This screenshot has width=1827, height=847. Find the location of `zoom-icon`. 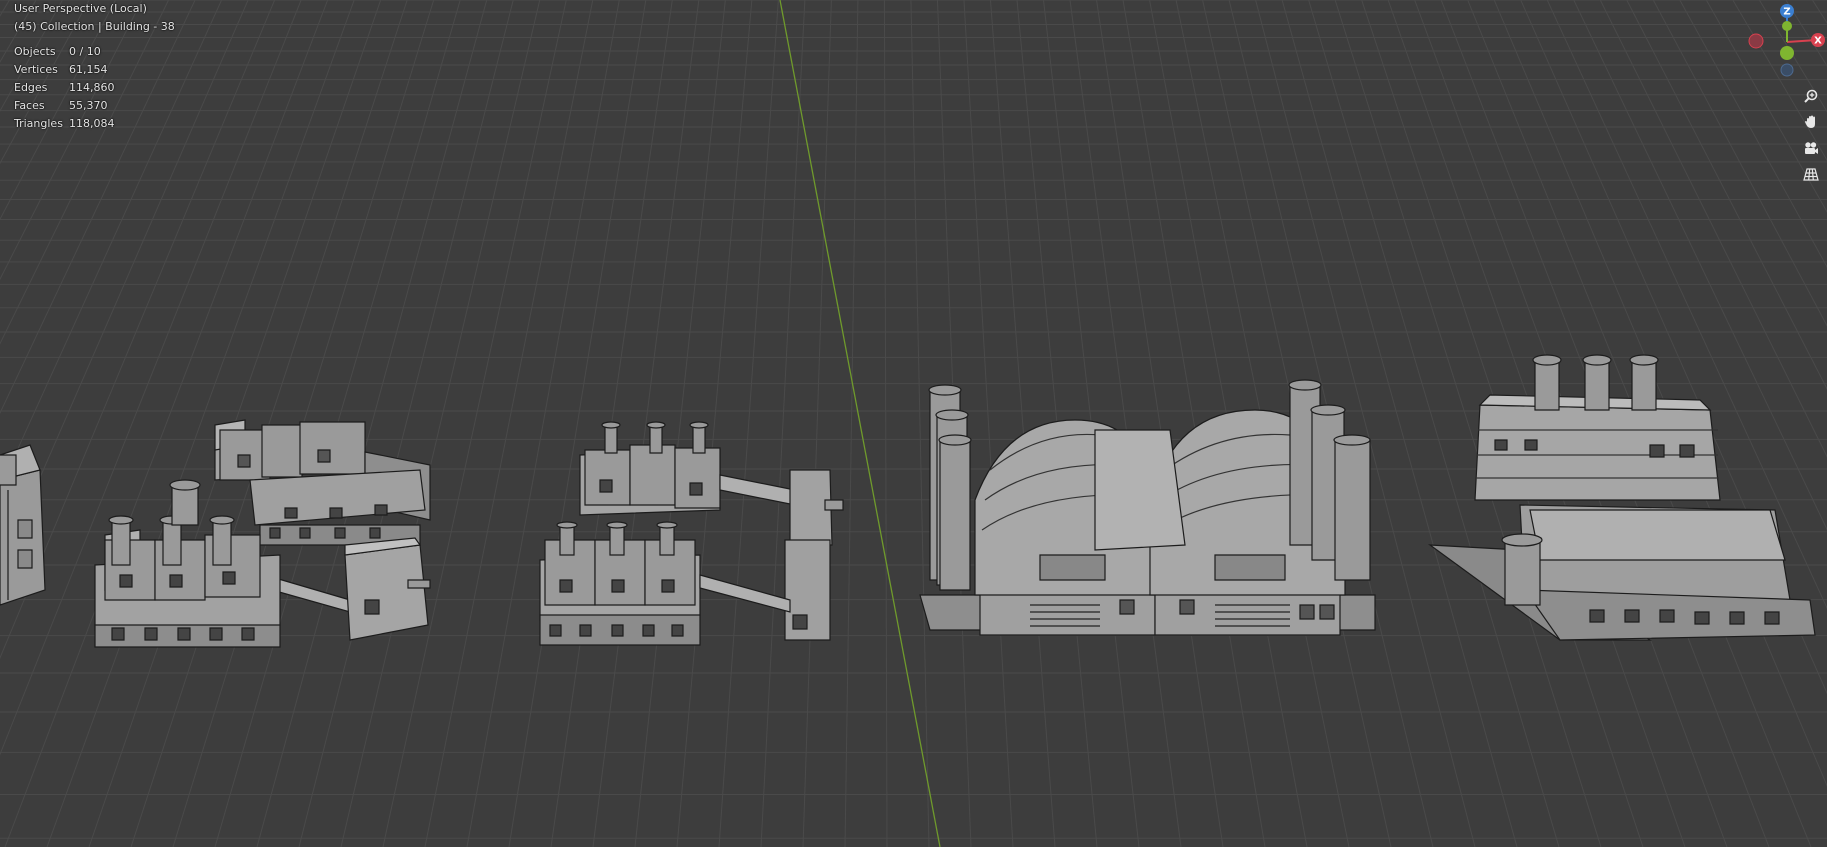

zoom-icon is located at coordinates (1811, 96).